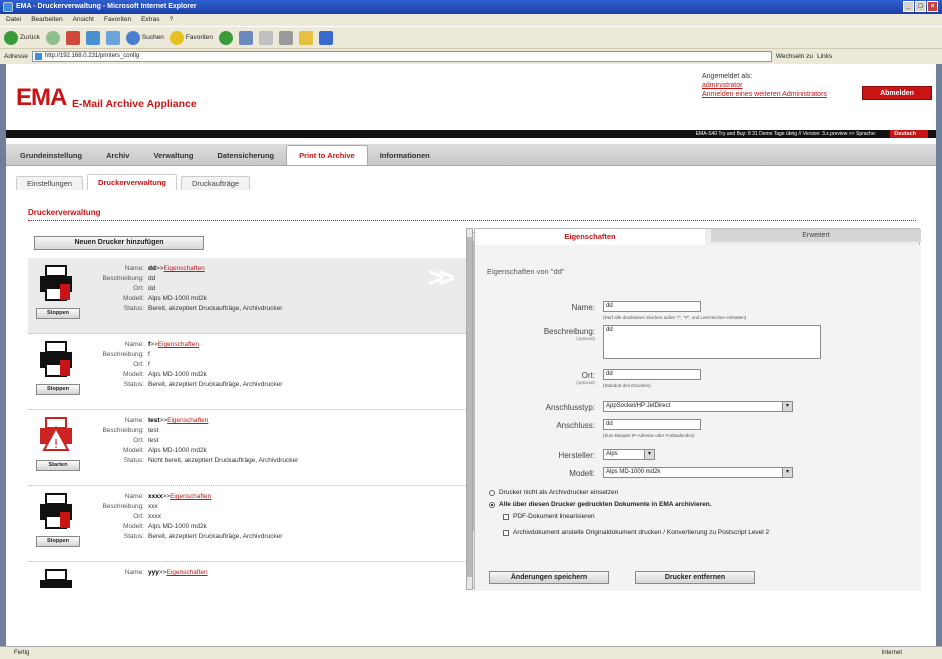 This screenshot has width=942, height=659. I want to click on home-icon, so click(112, 37).